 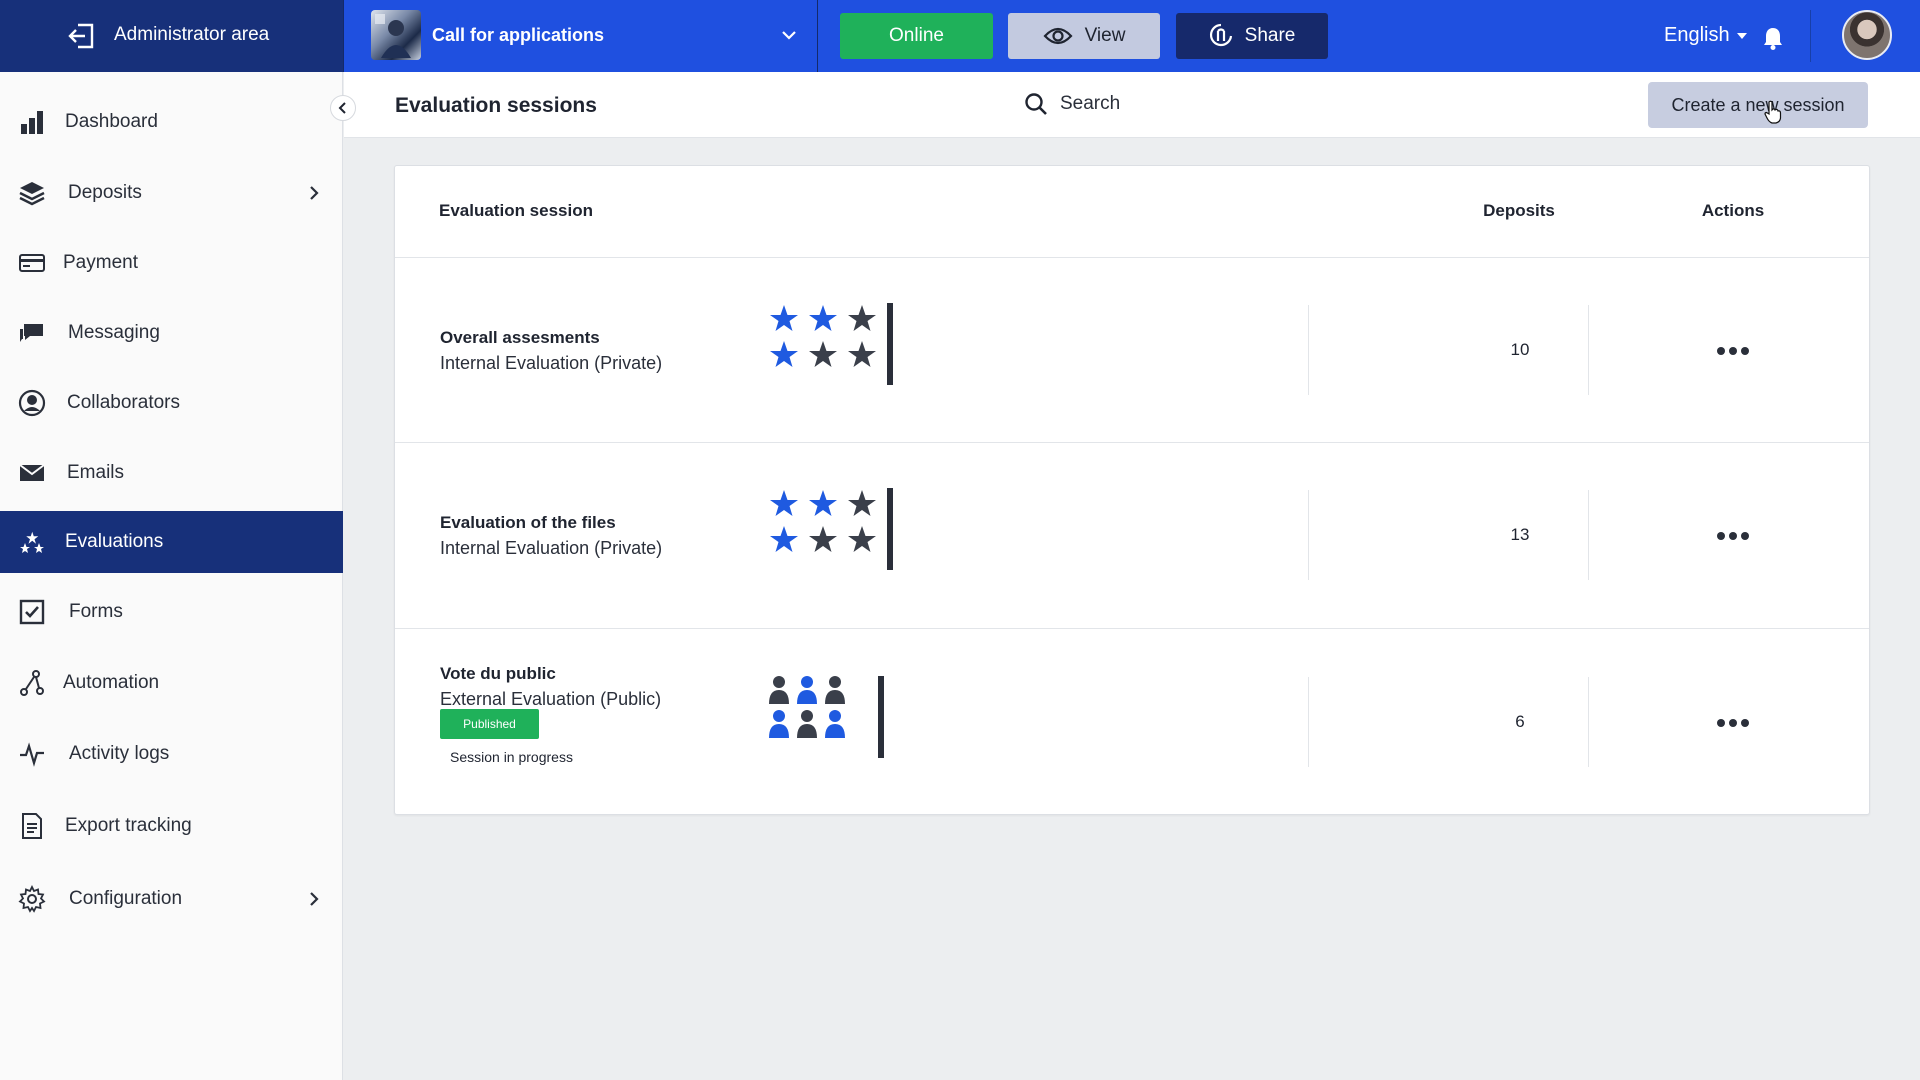 I want to click on sidebar-item-automation: Automation, so click(x=171, y=683).